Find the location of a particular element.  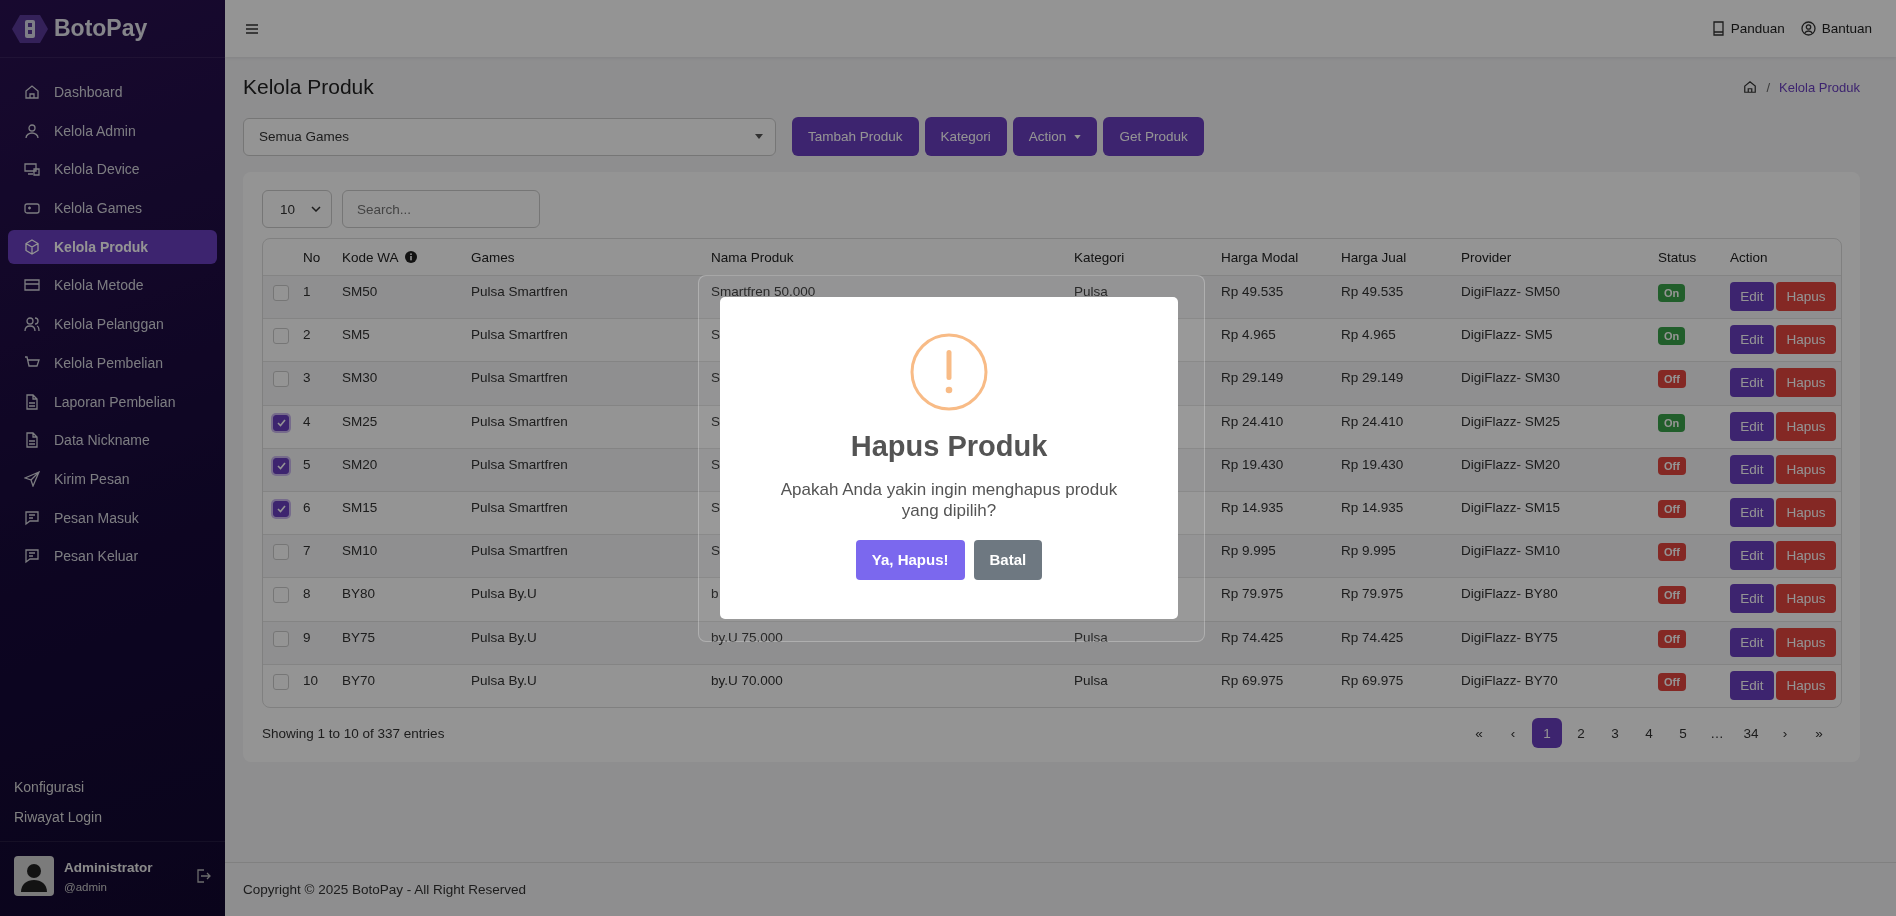

table-cell: Rp 4.965 is located at coordinates (1248, 335).